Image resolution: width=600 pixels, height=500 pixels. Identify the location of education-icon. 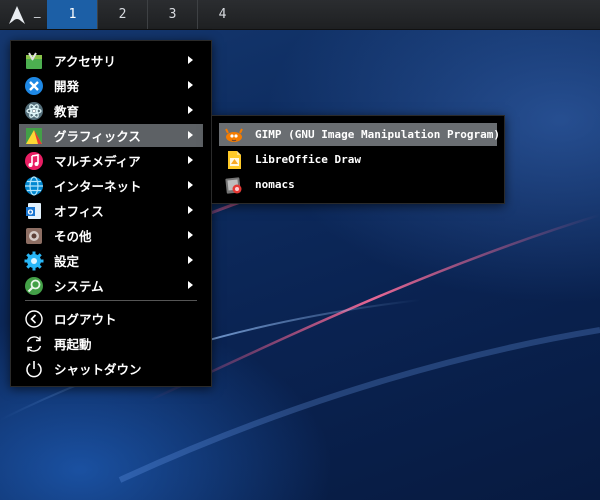
(34, 111).